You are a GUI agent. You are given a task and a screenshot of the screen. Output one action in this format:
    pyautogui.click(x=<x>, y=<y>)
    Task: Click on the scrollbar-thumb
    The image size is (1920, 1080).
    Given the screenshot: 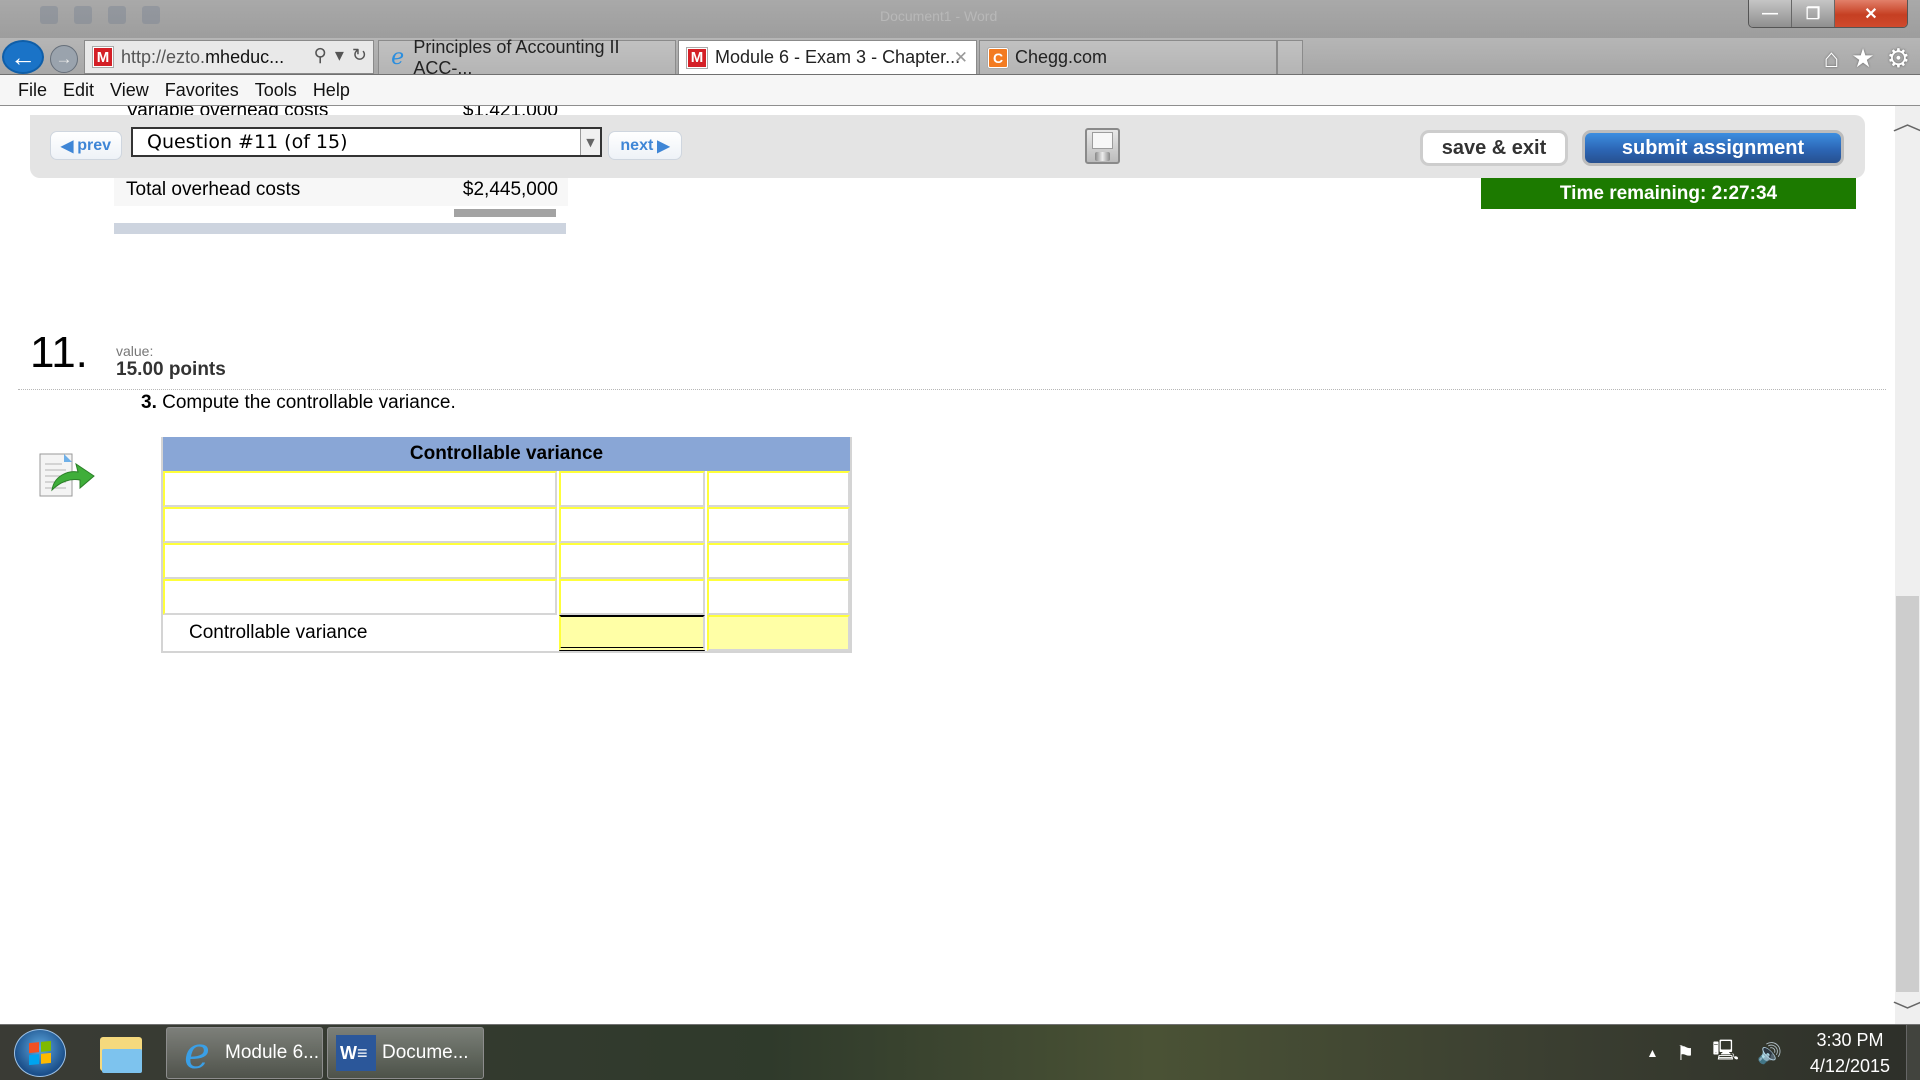 What is the action you would take?
    pyautogui.click(x=1907, y=794)
    